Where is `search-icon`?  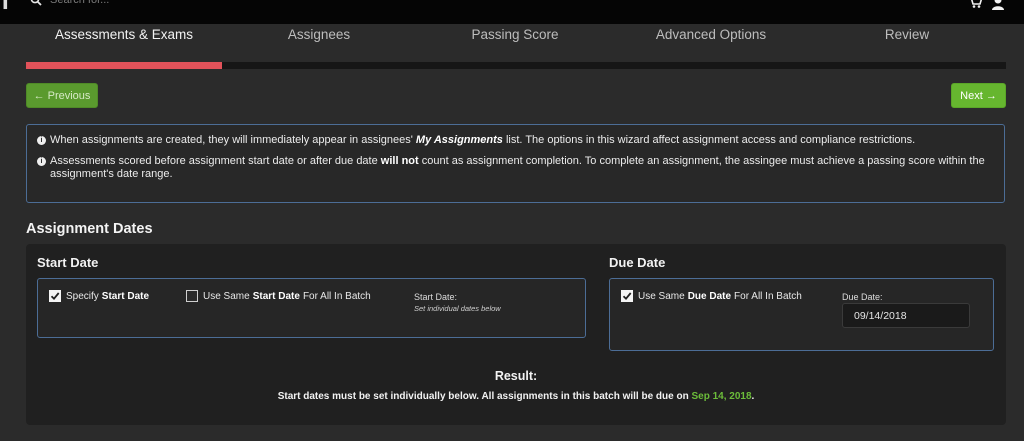 search-icon is located at coordinates (36, 3).